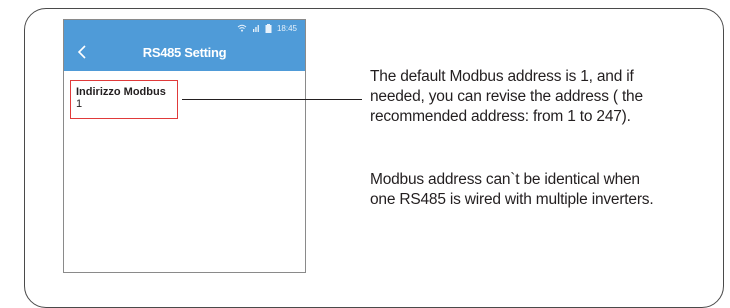  What do you see at coordinates (272, 99) in the screenshot?
I see `callout-line` at bounding box center [272, 99].